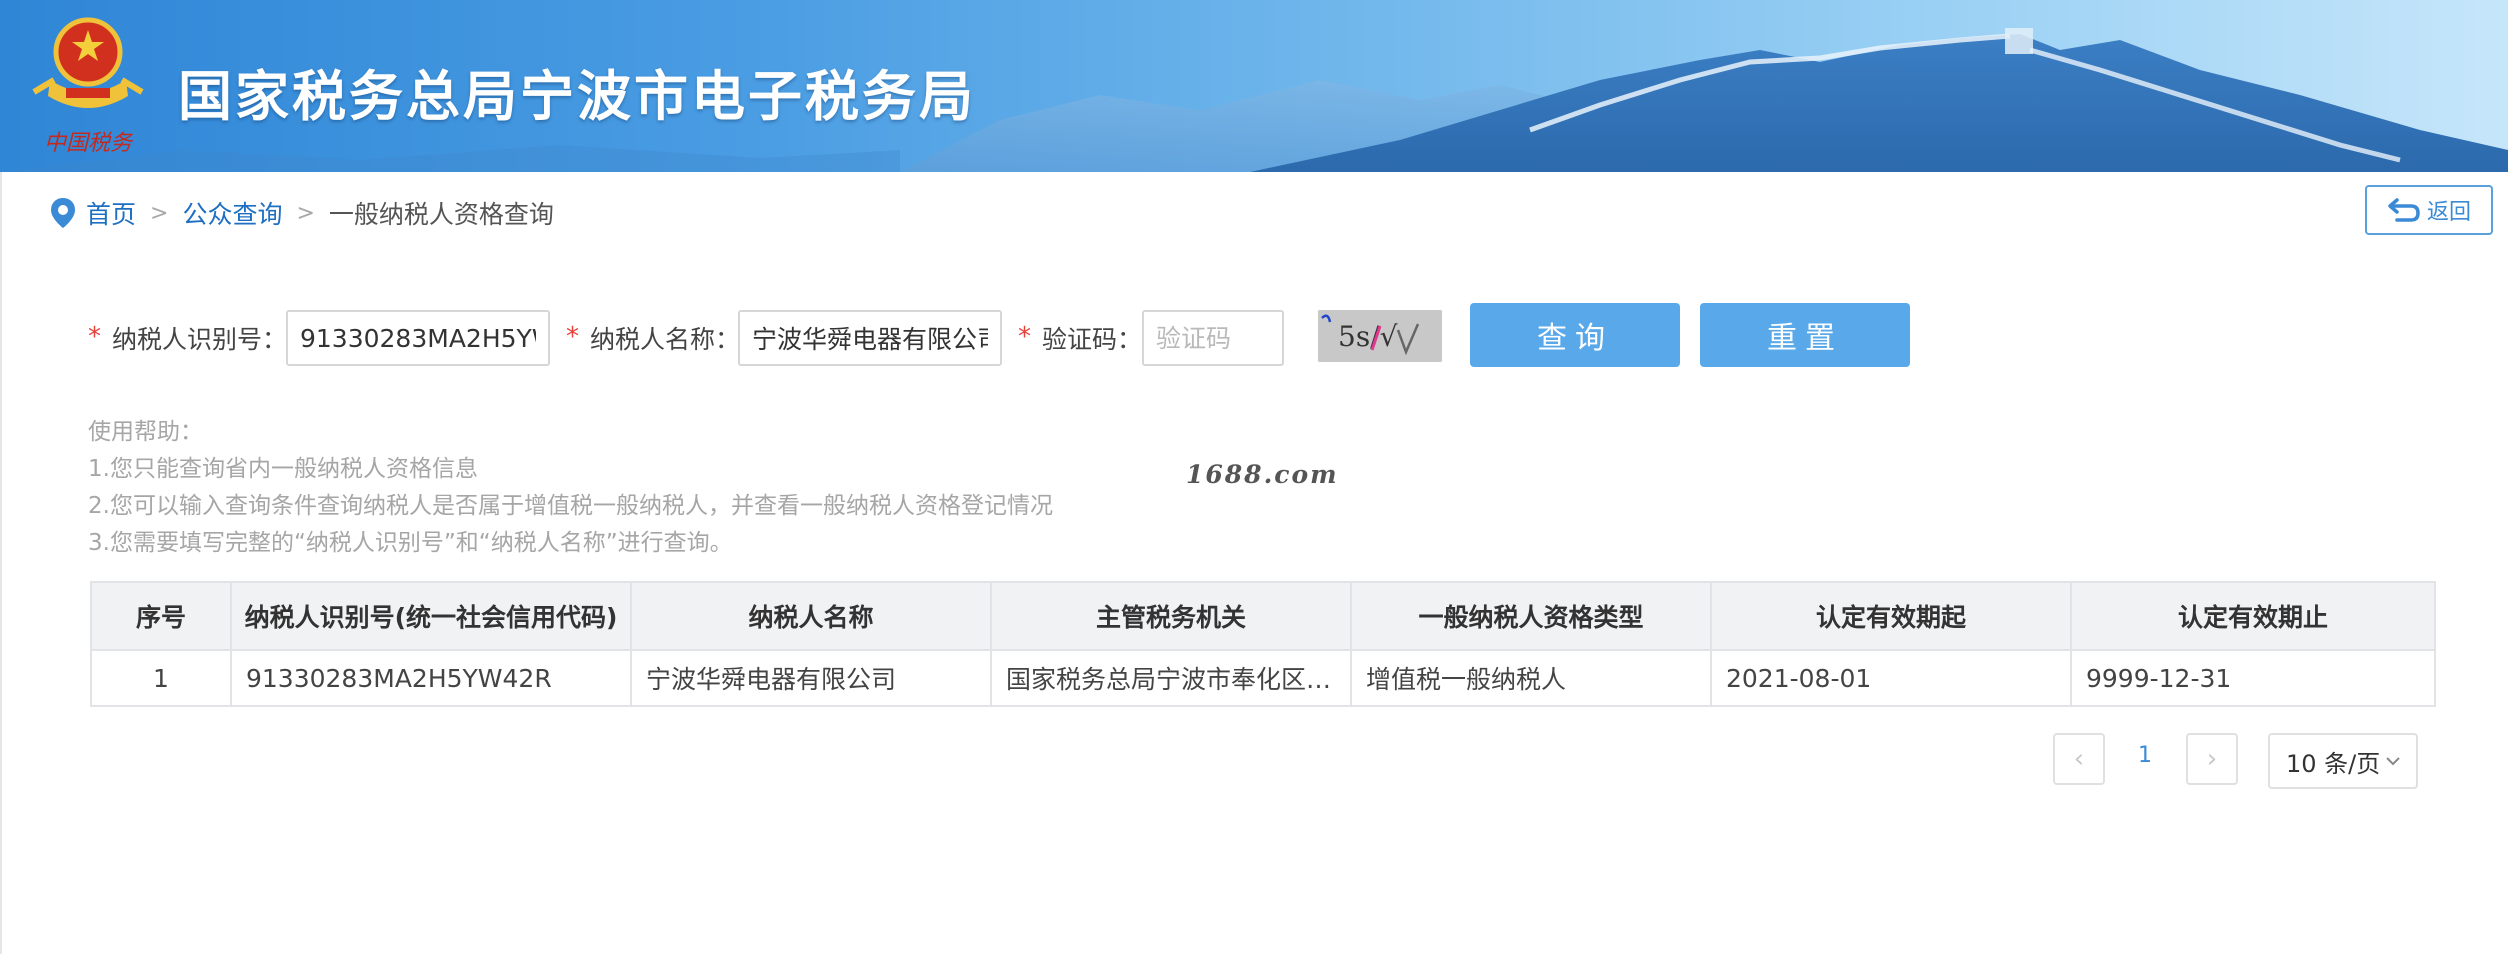 This screenshot has width=2508, height=954. Describe the element at coordinates (811, 678) in the screenshot. I see `cell-taxpayer-name: 宁波华舜电器有限公司` at that location.